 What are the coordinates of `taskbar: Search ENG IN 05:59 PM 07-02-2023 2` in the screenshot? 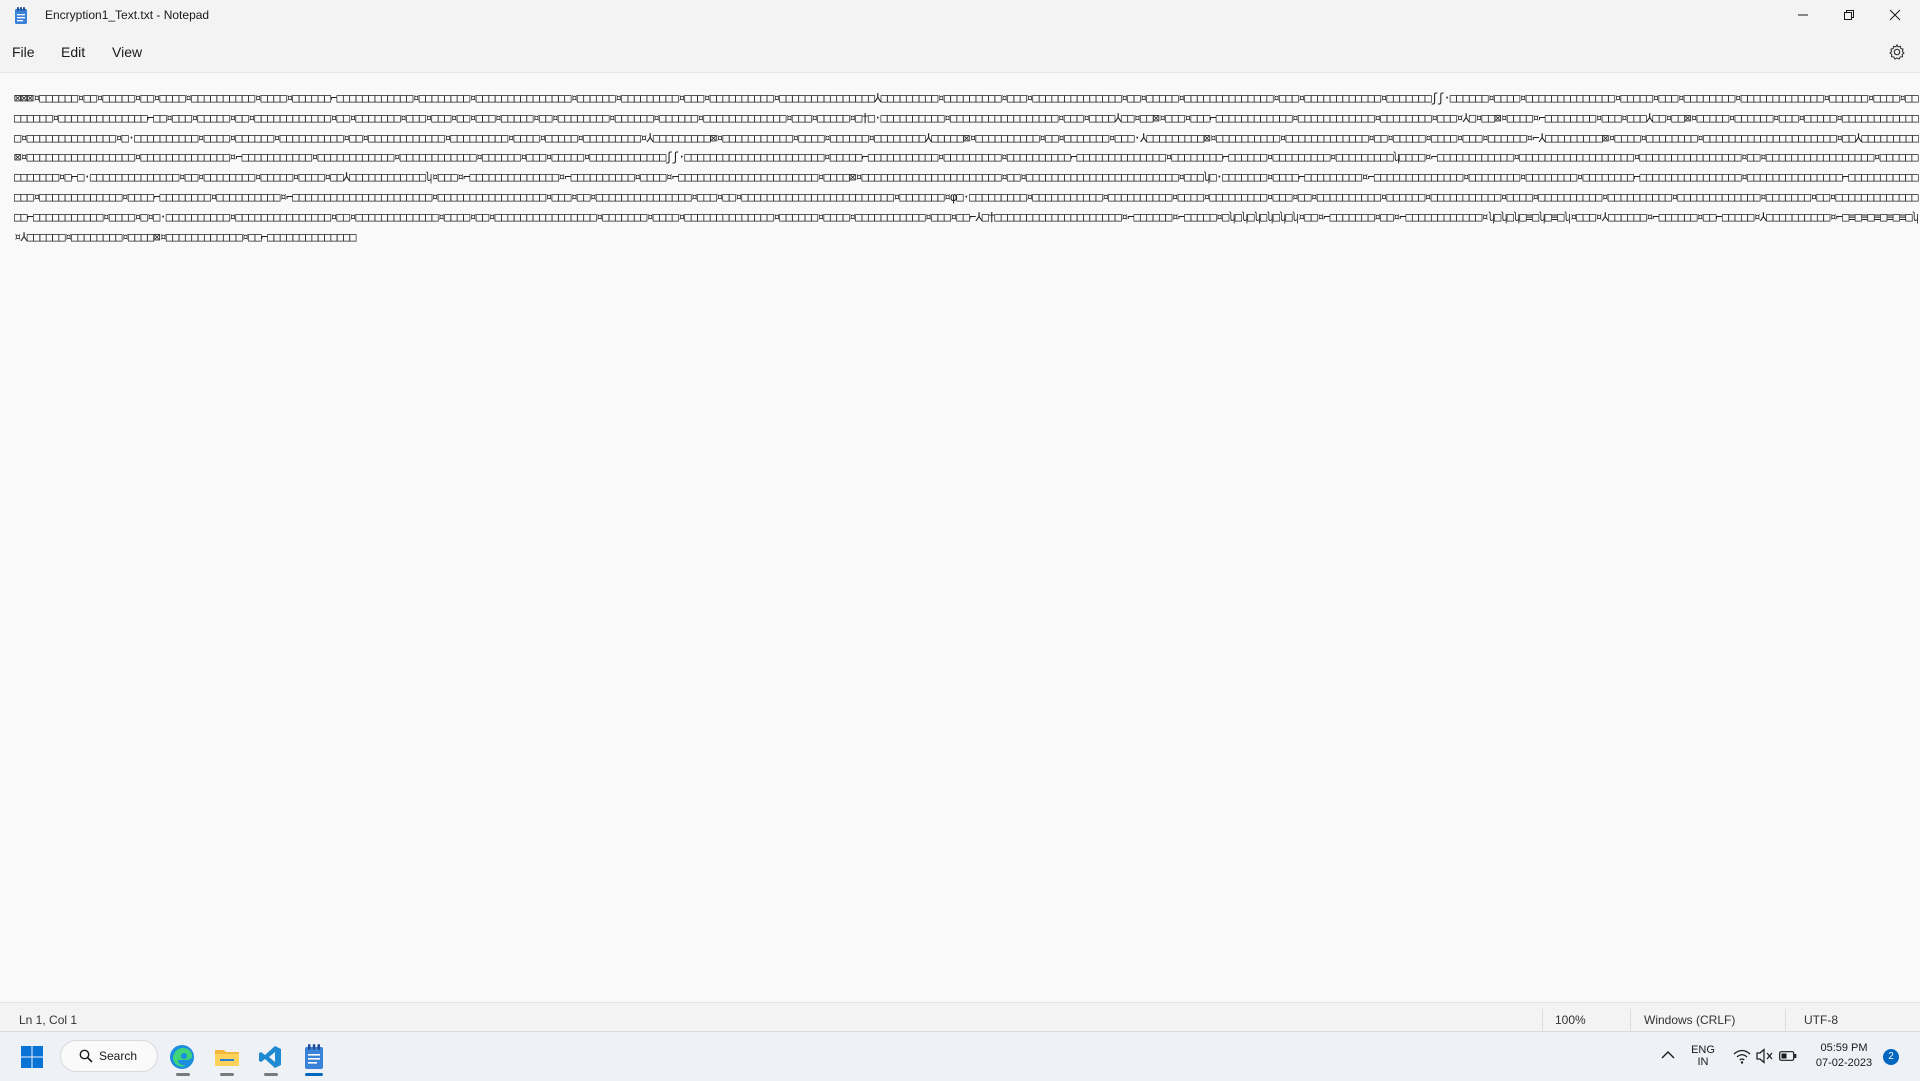 It's located at (960, 1056).